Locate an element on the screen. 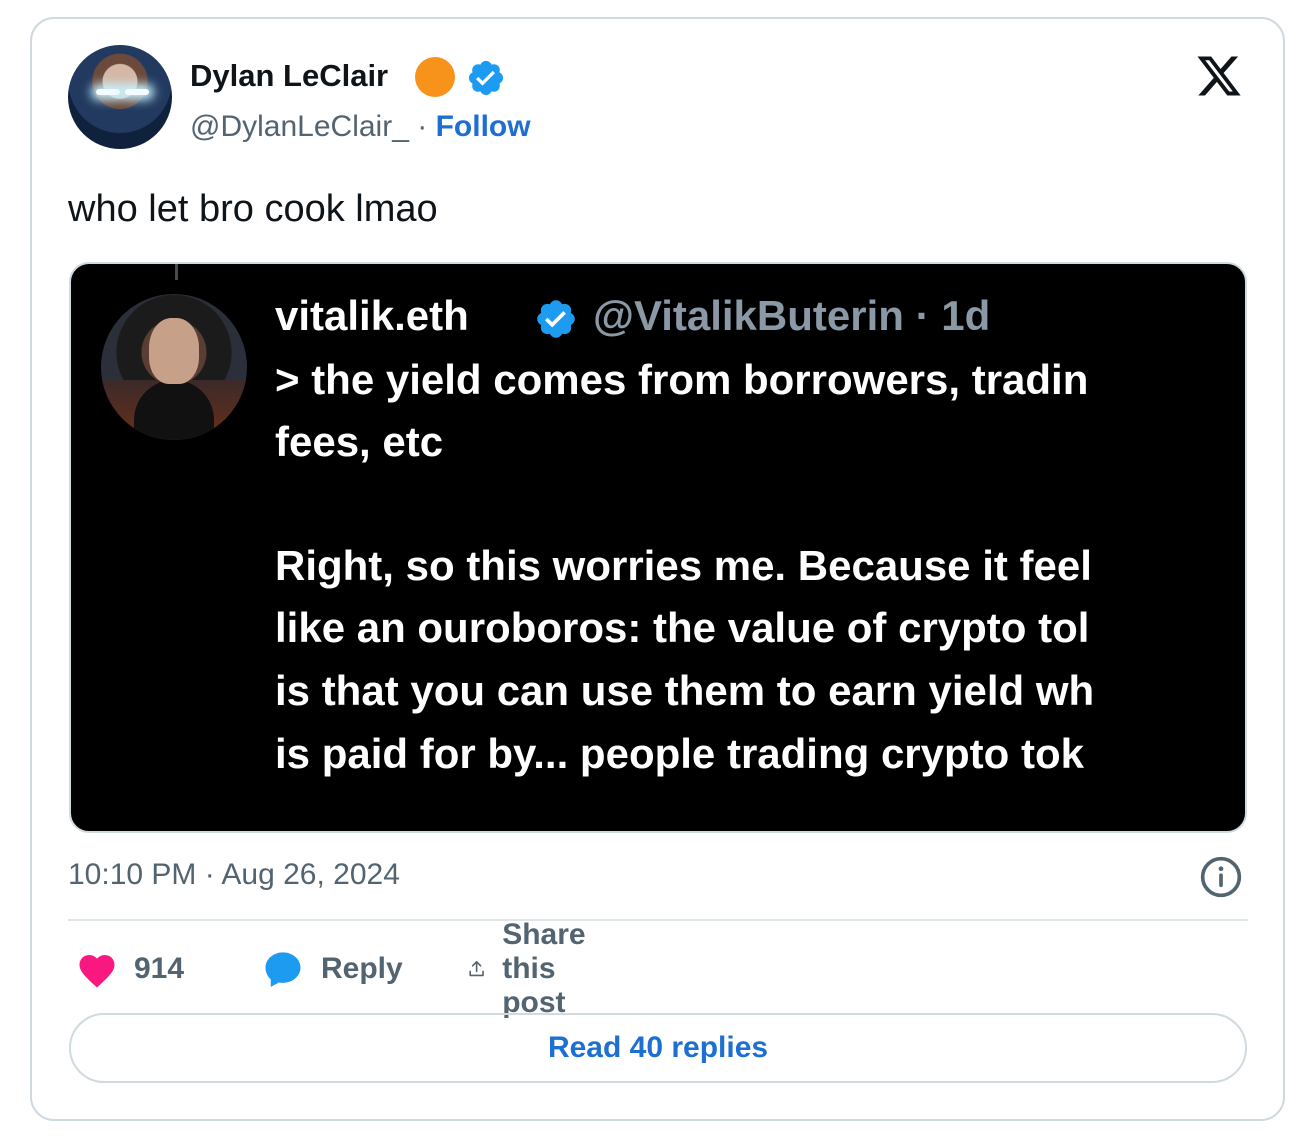 This screenshot has width=1311, height=1143. author-handle-line: @DylanLeClair_ · Follow is located at coordinates (360, 127).